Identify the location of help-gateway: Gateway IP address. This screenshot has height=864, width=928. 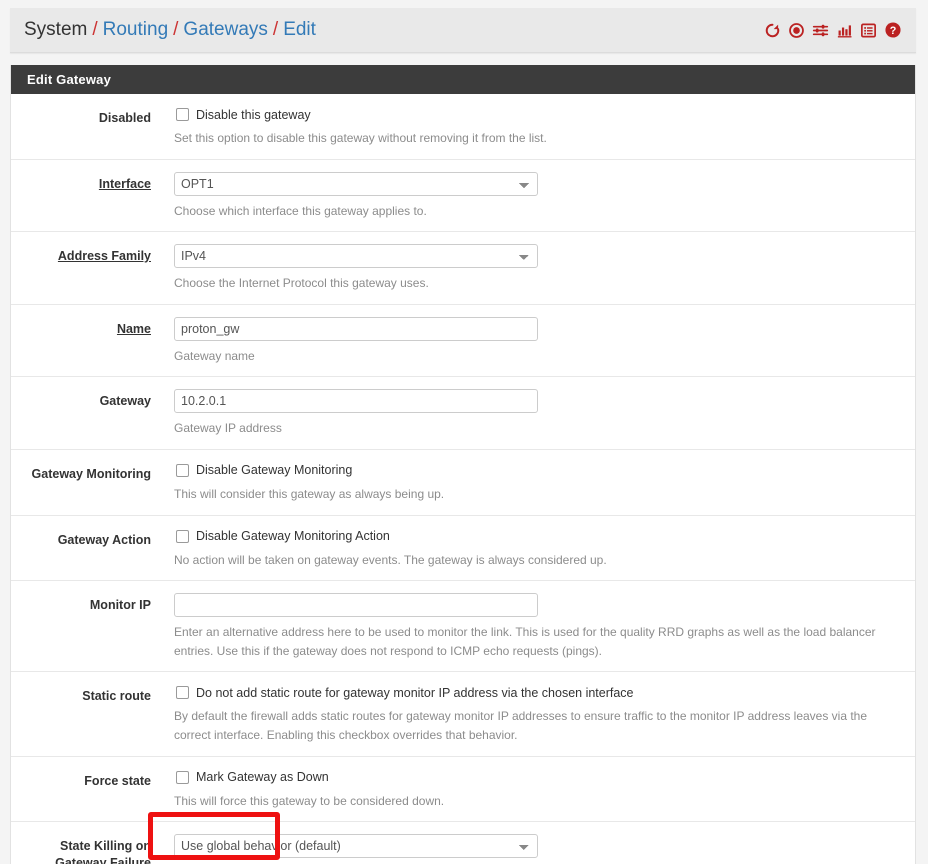
(228, 428).